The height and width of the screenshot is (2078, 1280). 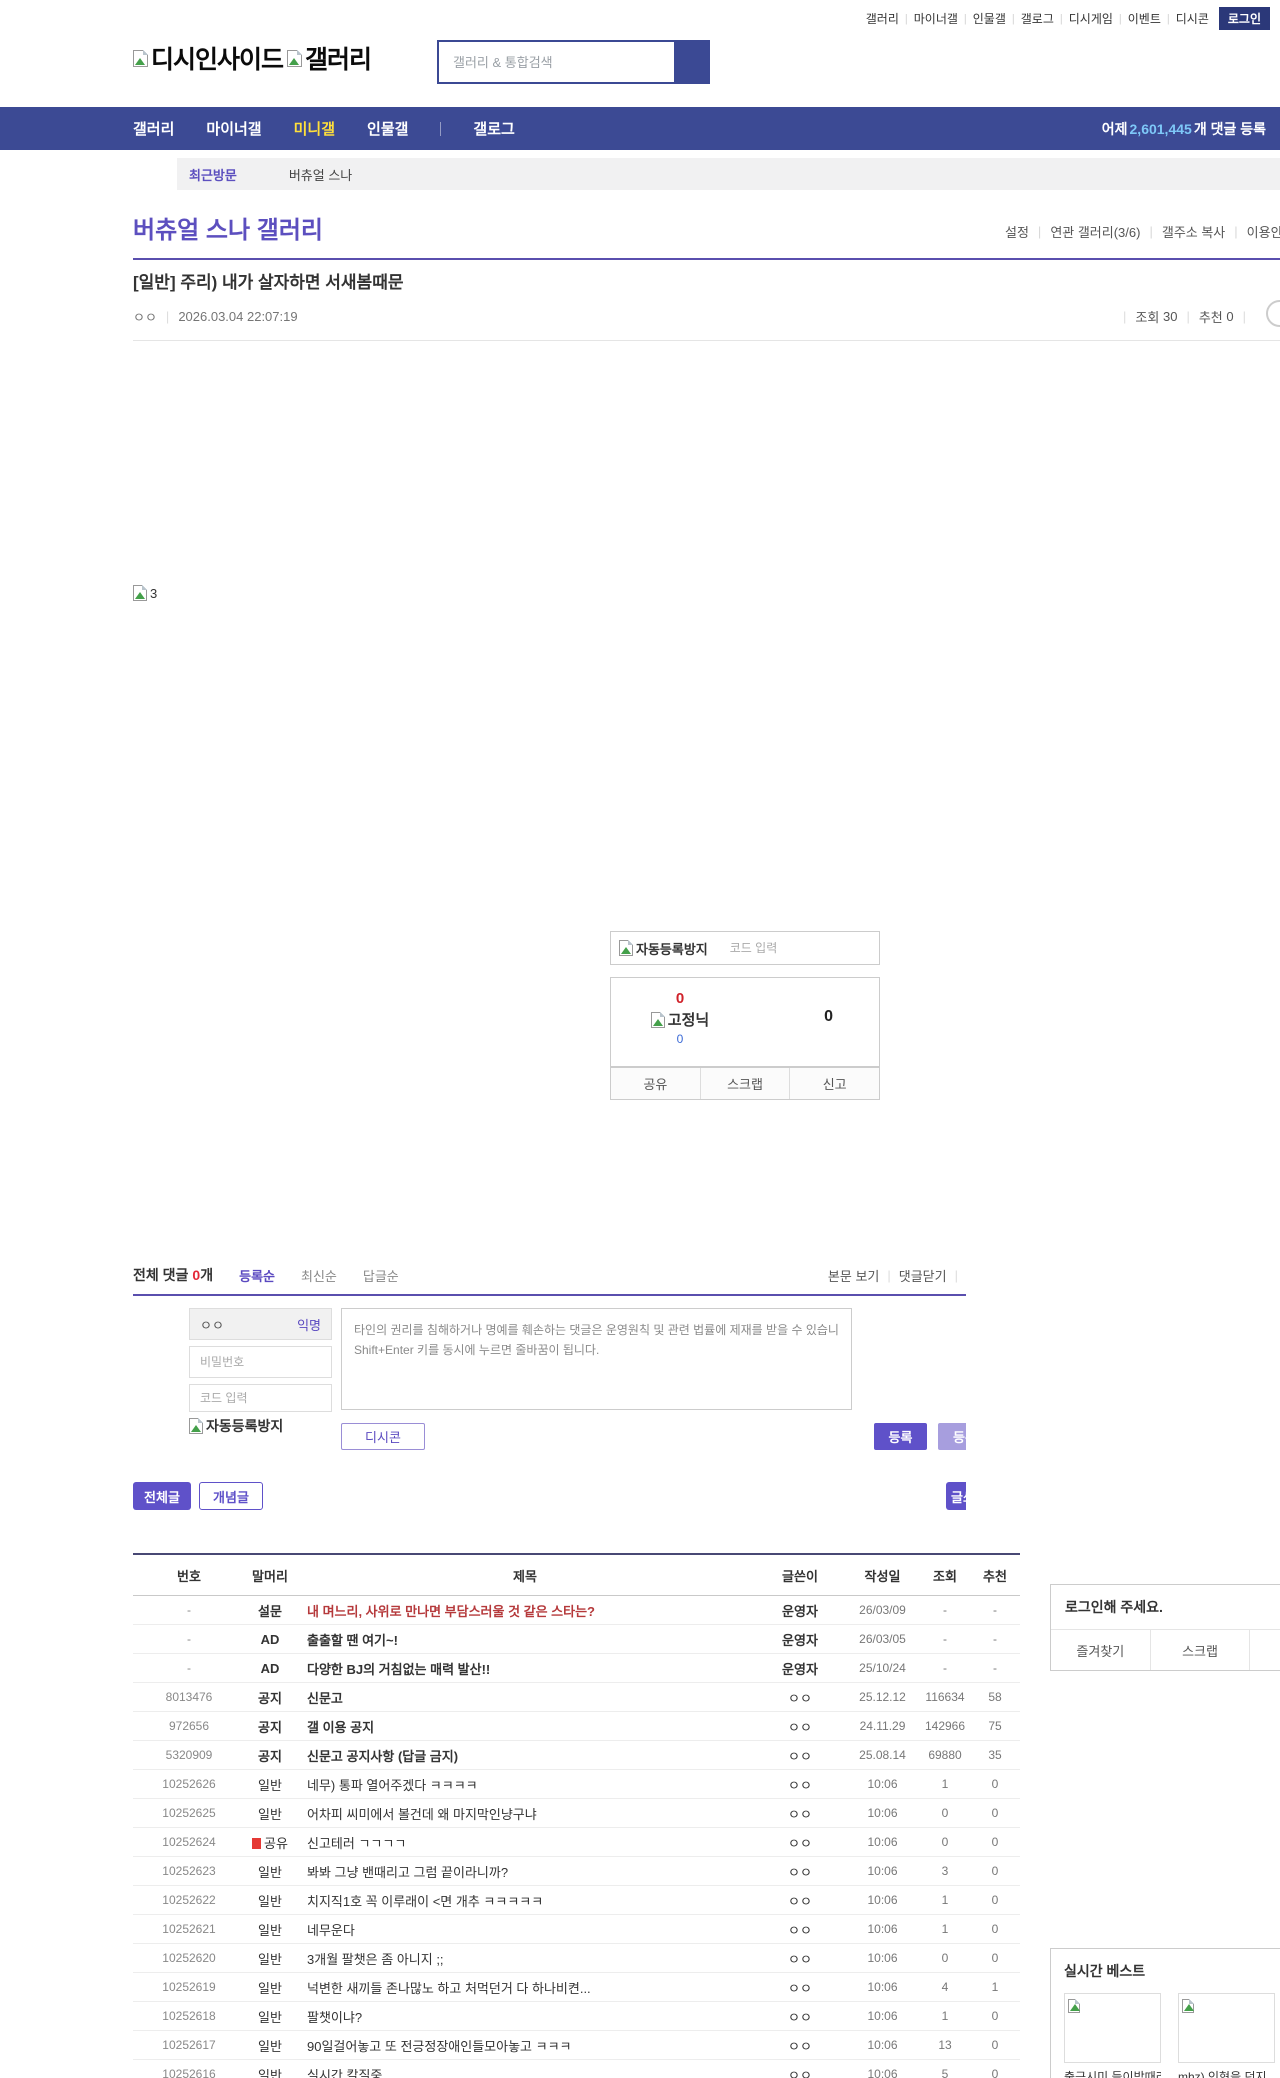 What do you see at coordinates (853, 1275) in the screenshot?
I see `comment-header-link: 본문 보기` at bounding box center [853, 1275].